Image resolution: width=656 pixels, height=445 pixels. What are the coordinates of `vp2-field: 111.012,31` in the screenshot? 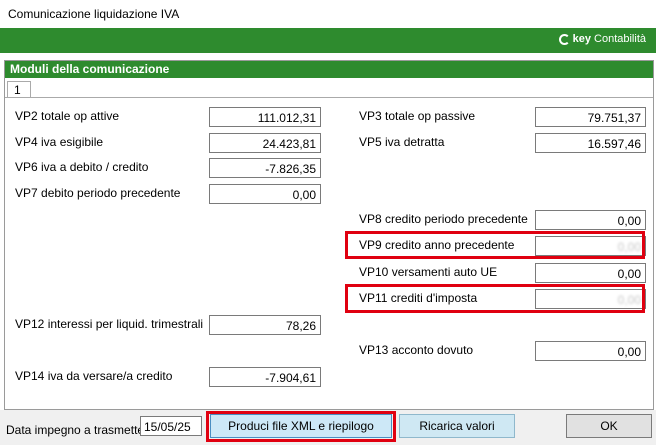 It's located at (265, 117).